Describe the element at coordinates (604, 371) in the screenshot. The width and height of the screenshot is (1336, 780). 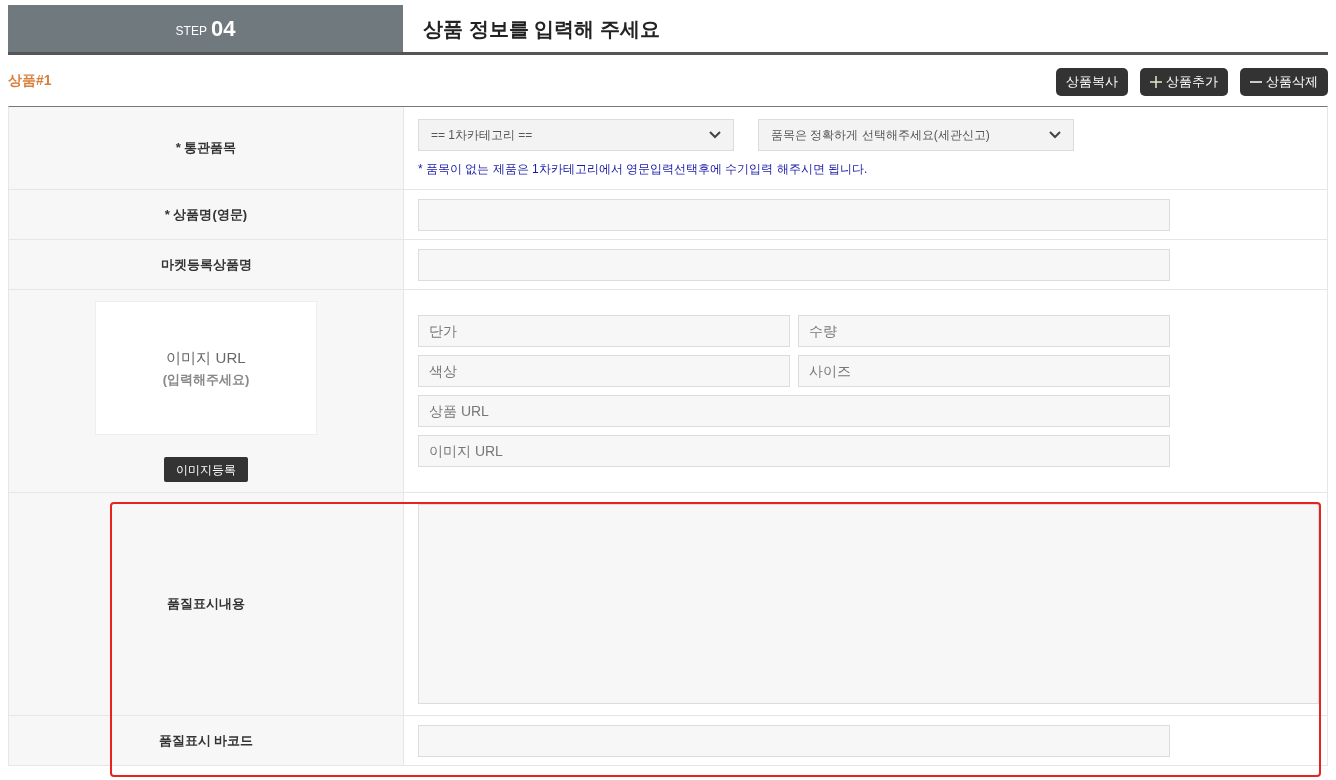
I see `text-field: 색상` at that location.